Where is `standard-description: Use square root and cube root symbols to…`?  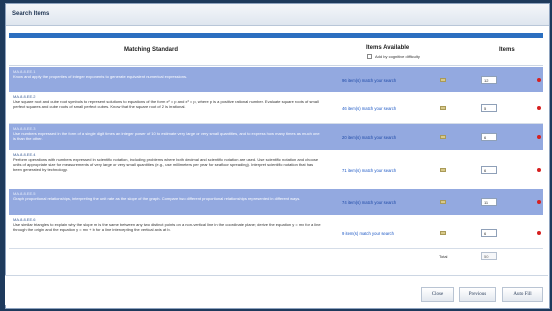
standard-description: Use square root and cube root symbols to… is located at coordinates (166, 104).